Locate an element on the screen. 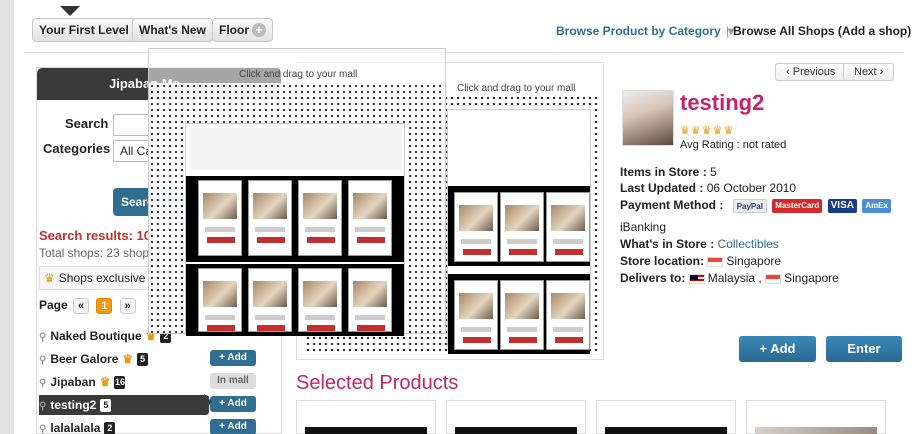 The width and height of the screenshot is (920, 434). items-value: 5 is located at coordinates (713, 172).